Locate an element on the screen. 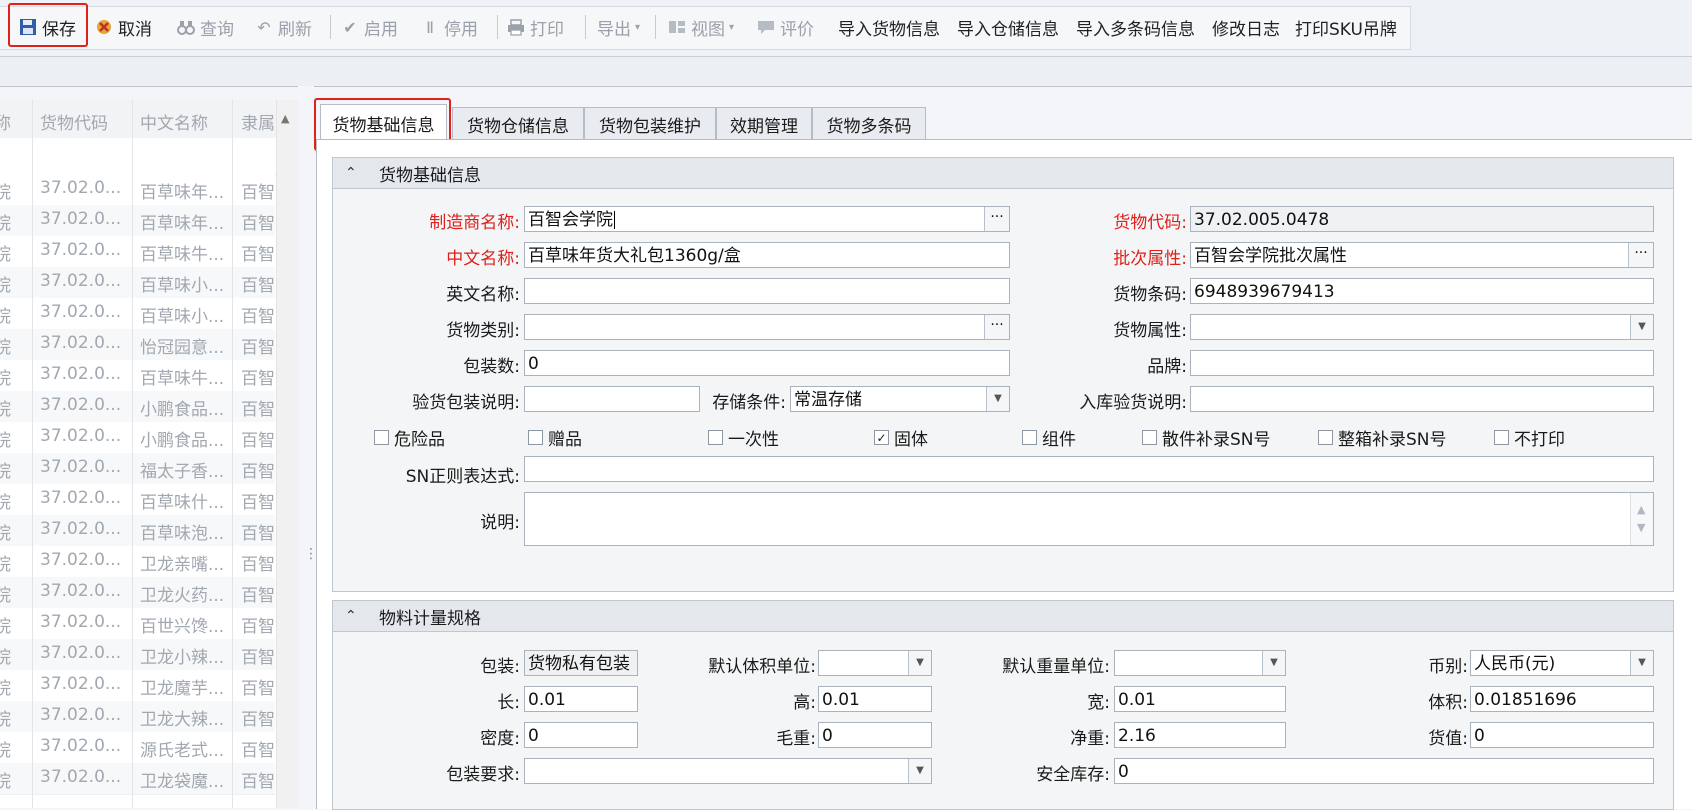  view-dropdown: 视图 ▾ is located at coordinates (700, 27).